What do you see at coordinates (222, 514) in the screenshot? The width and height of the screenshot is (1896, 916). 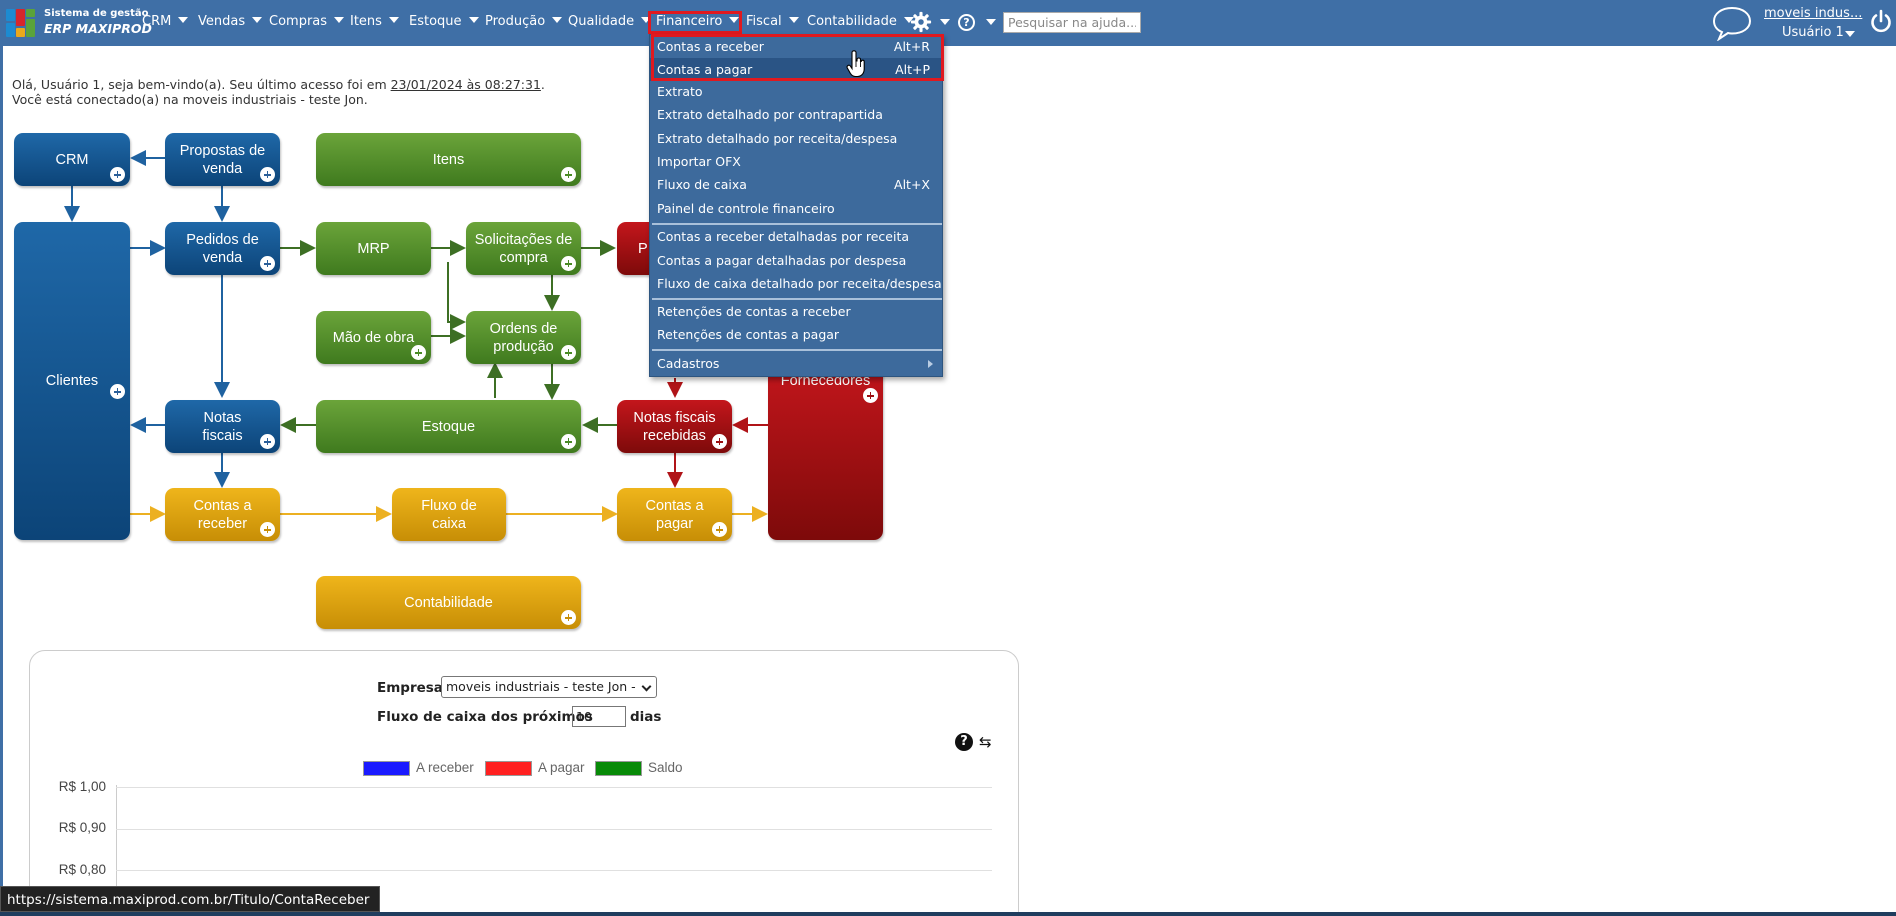 I see `flow-box-contas-receber: Contas a receber` at bounding box center [222, 514].